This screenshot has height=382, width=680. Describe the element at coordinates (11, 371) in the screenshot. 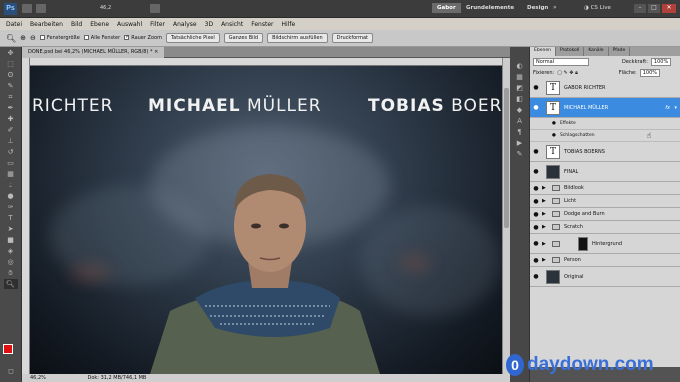

I see `quick-mask-icon: ◻` at that location.